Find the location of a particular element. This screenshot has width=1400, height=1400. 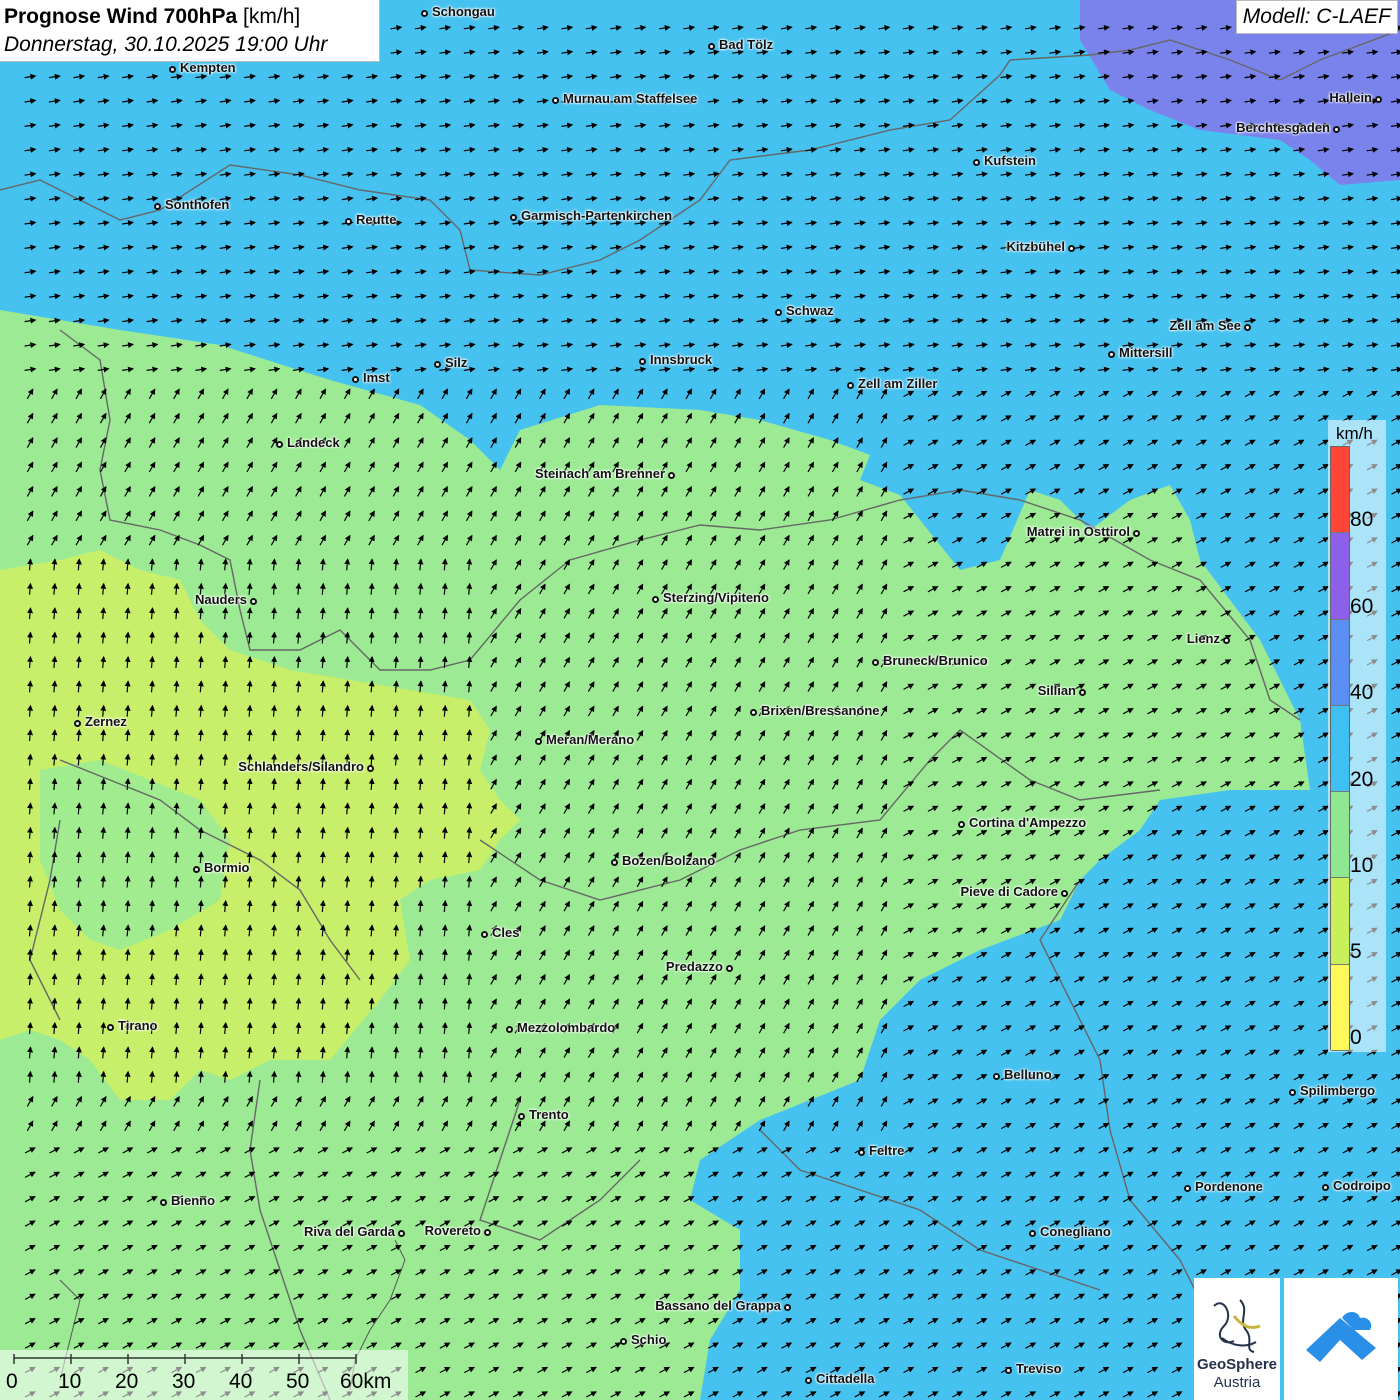

city-label: Berchtesgaden is located at coordinates (1283, 127).